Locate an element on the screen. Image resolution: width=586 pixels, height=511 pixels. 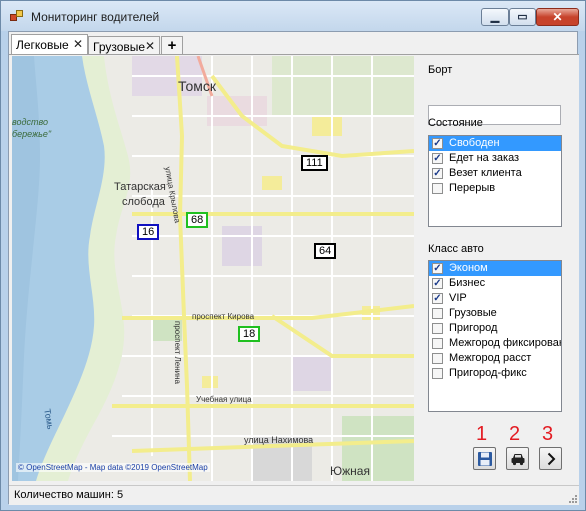
close-icon: ✕ is located at coordinates (557, 17).